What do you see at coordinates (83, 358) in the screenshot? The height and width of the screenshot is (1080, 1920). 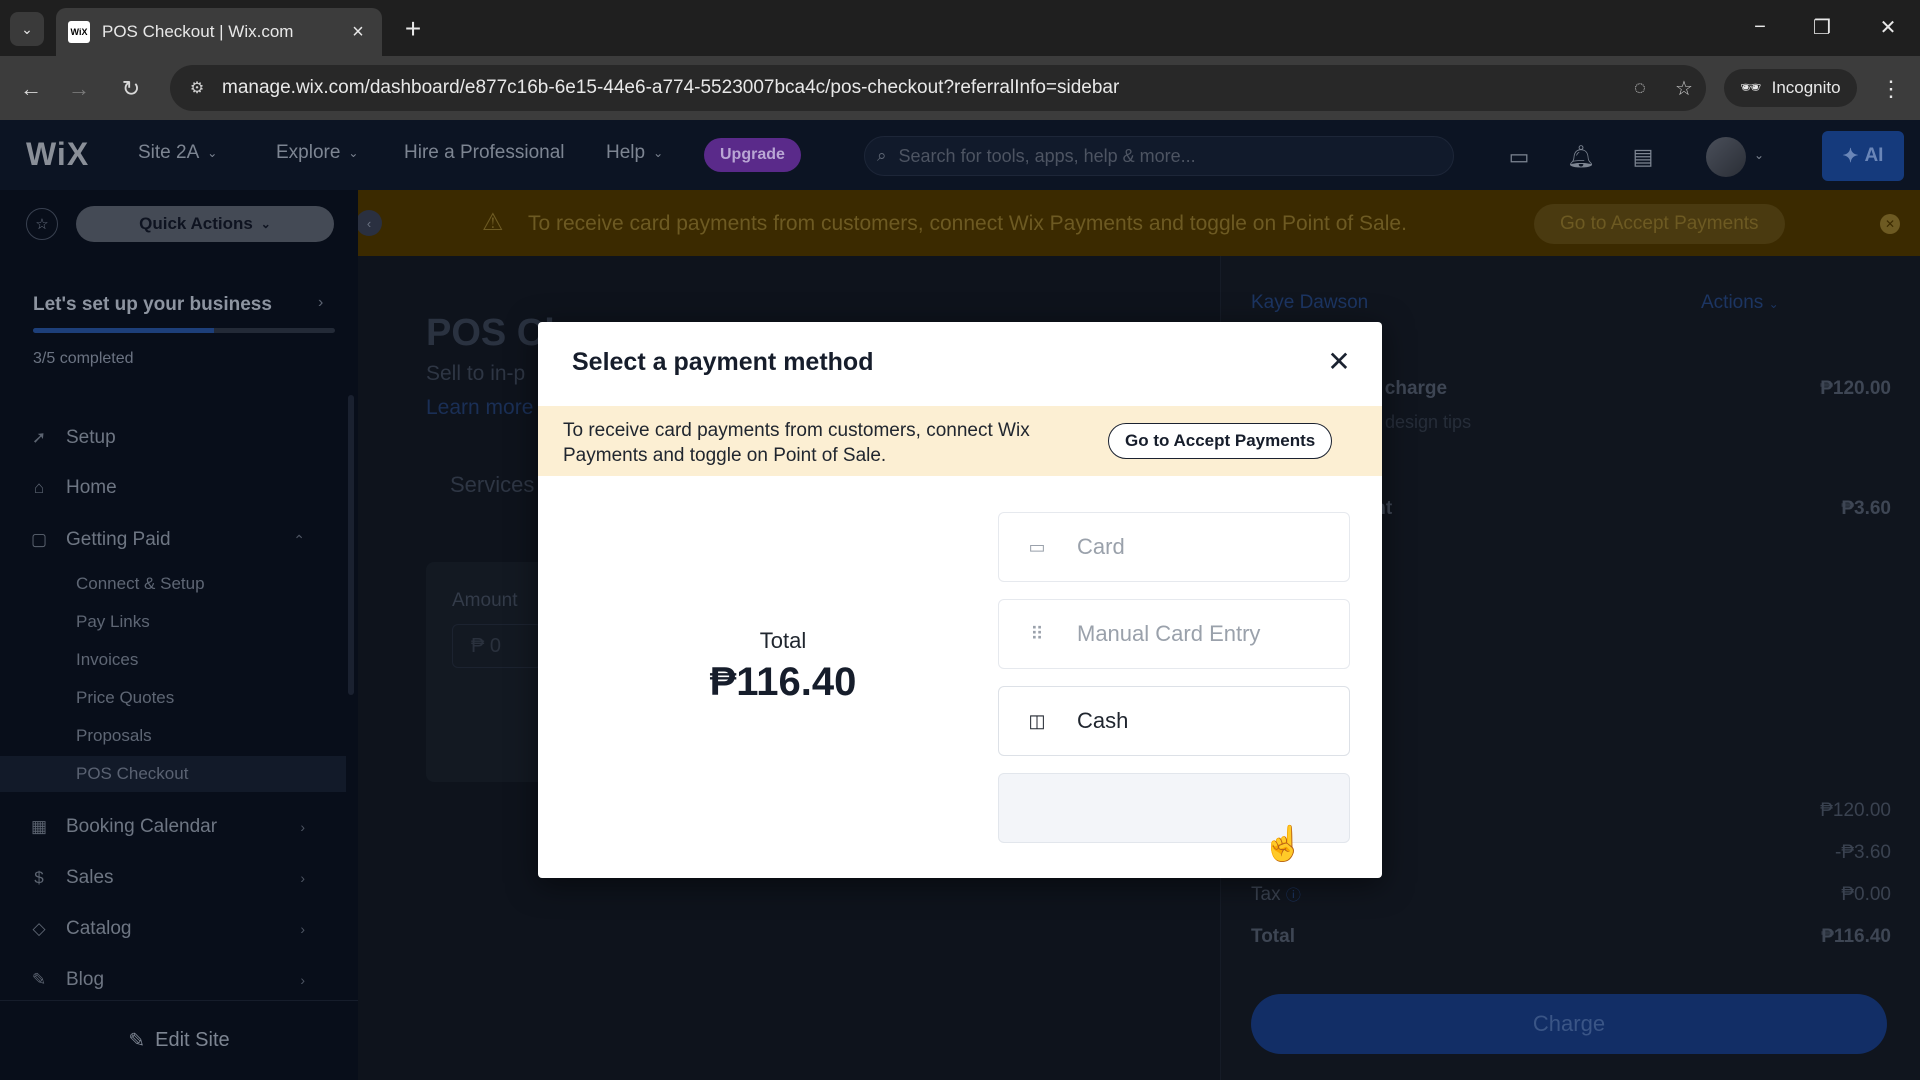 I see `setup-progress-label: 3/5 completed` at bounding box center [83, 358].